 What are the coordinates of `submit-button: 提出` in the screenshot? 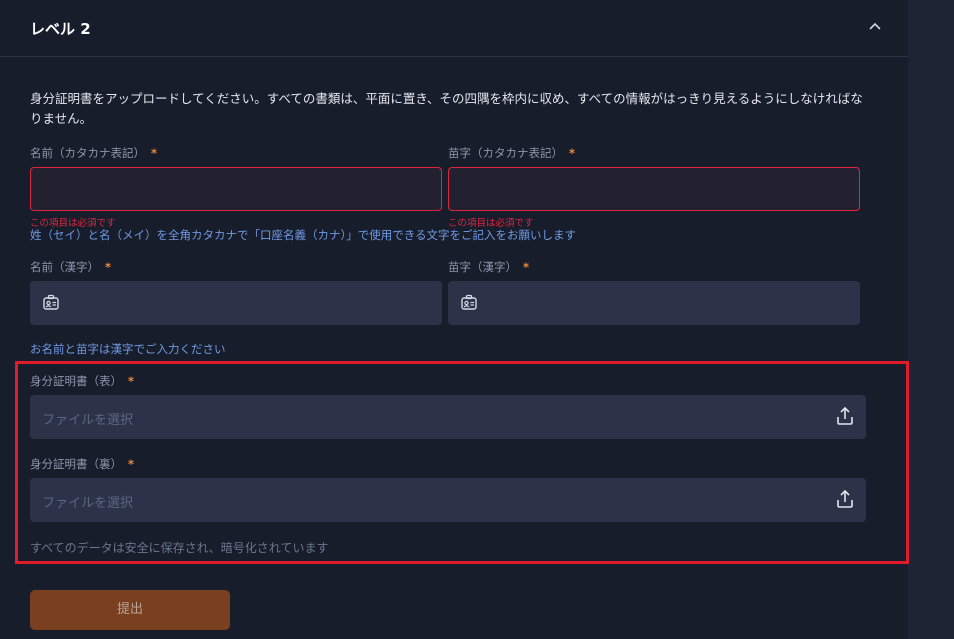 It's located at (130, 610).